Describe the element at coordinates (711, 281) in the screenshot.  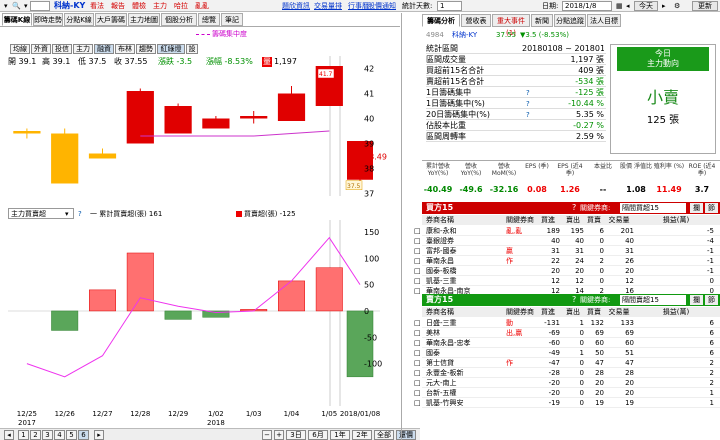
I see `table-cell: 0` at that location.